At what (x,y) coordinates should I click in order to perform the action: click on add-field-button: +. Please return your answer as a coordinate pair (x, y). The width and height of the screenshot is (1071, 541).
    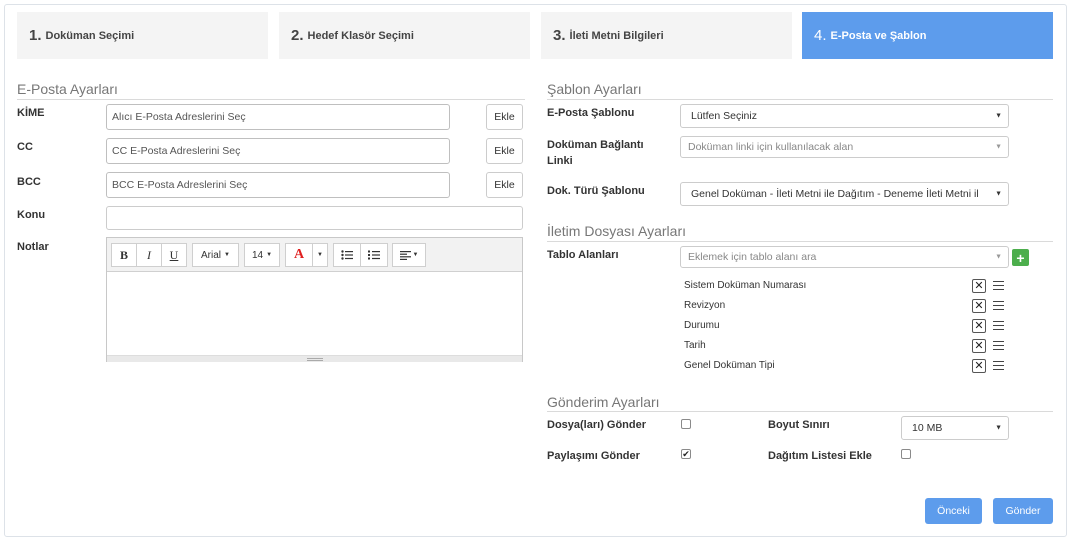
    Looking at the image, I should click on (1020, 257).